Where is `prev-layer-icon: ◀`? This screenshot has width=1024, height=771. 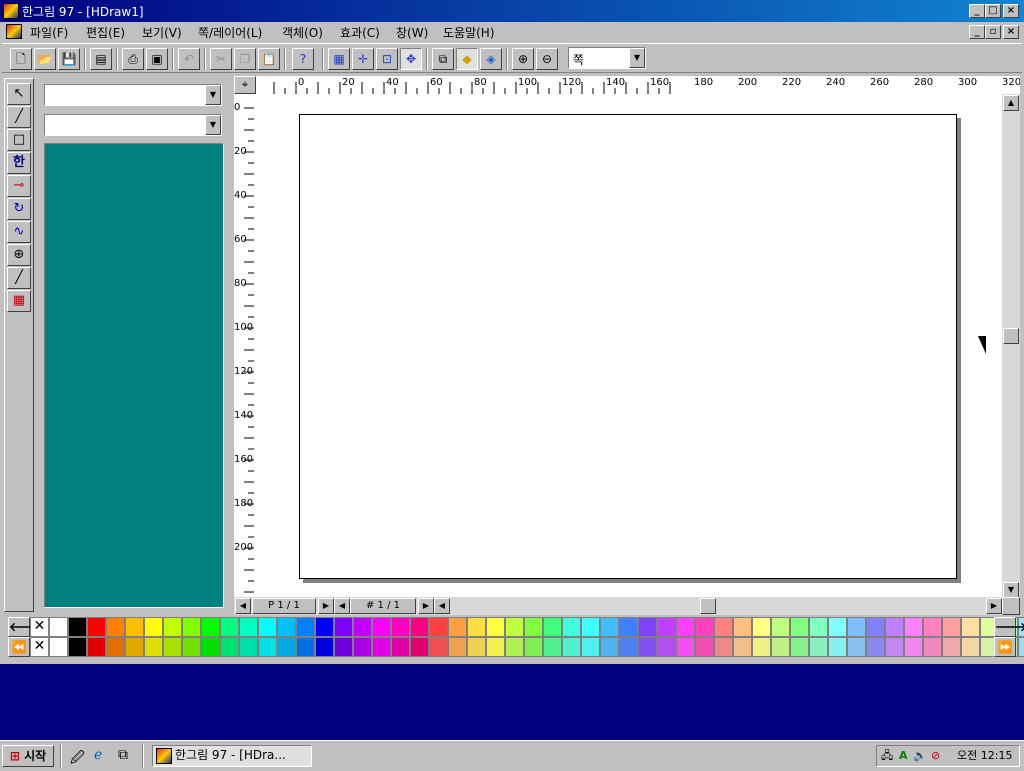 prev-layer-icon: ◀ is located at coordinates (342, 606).